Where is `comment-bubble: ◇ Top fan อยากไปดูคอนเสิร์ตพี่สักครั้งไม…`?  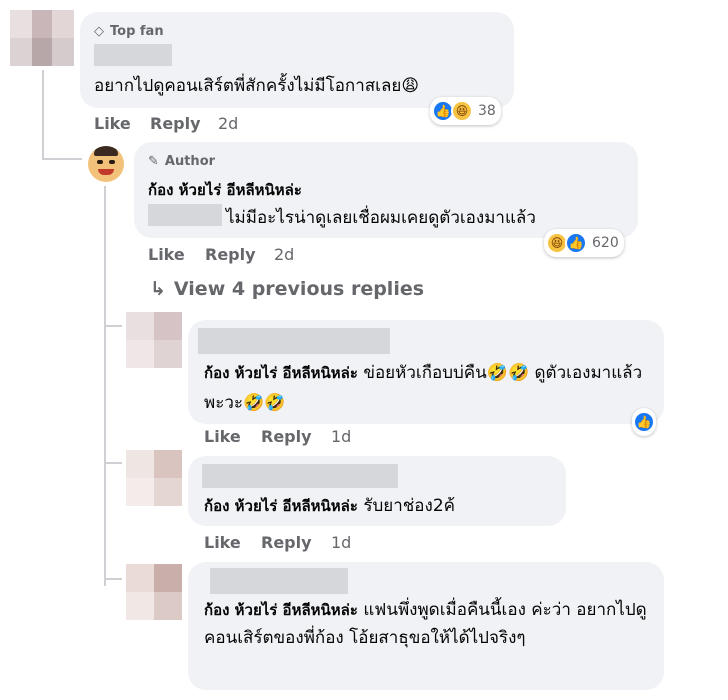
comment-bubble: ◇ Top fan อยากไปดูคอนเสิร์ตพี่สักครั้งไม… is located at coordinates (297, 60).